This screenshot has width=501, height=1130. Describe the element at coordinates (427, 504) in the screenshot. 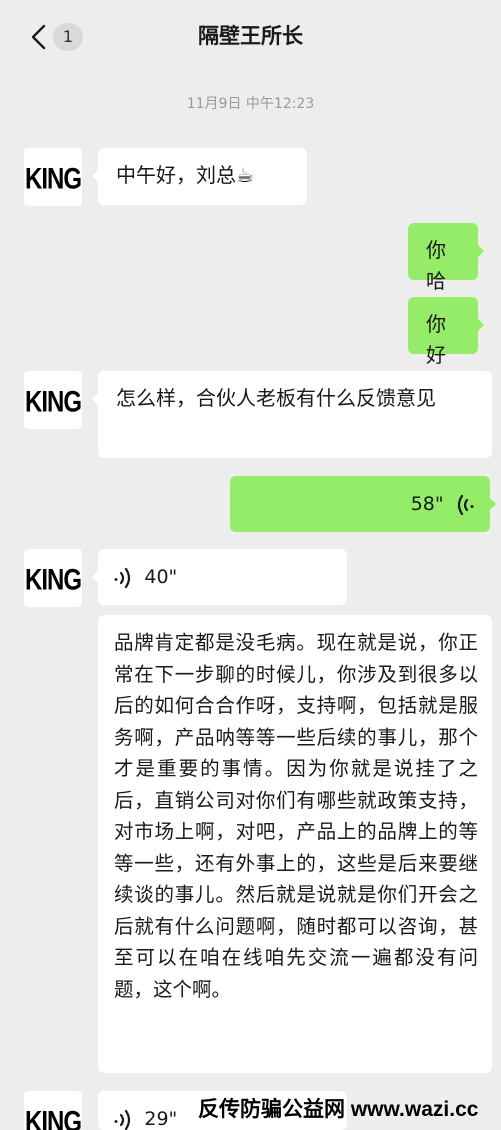

I see `voice-duration: 58"` at that location.